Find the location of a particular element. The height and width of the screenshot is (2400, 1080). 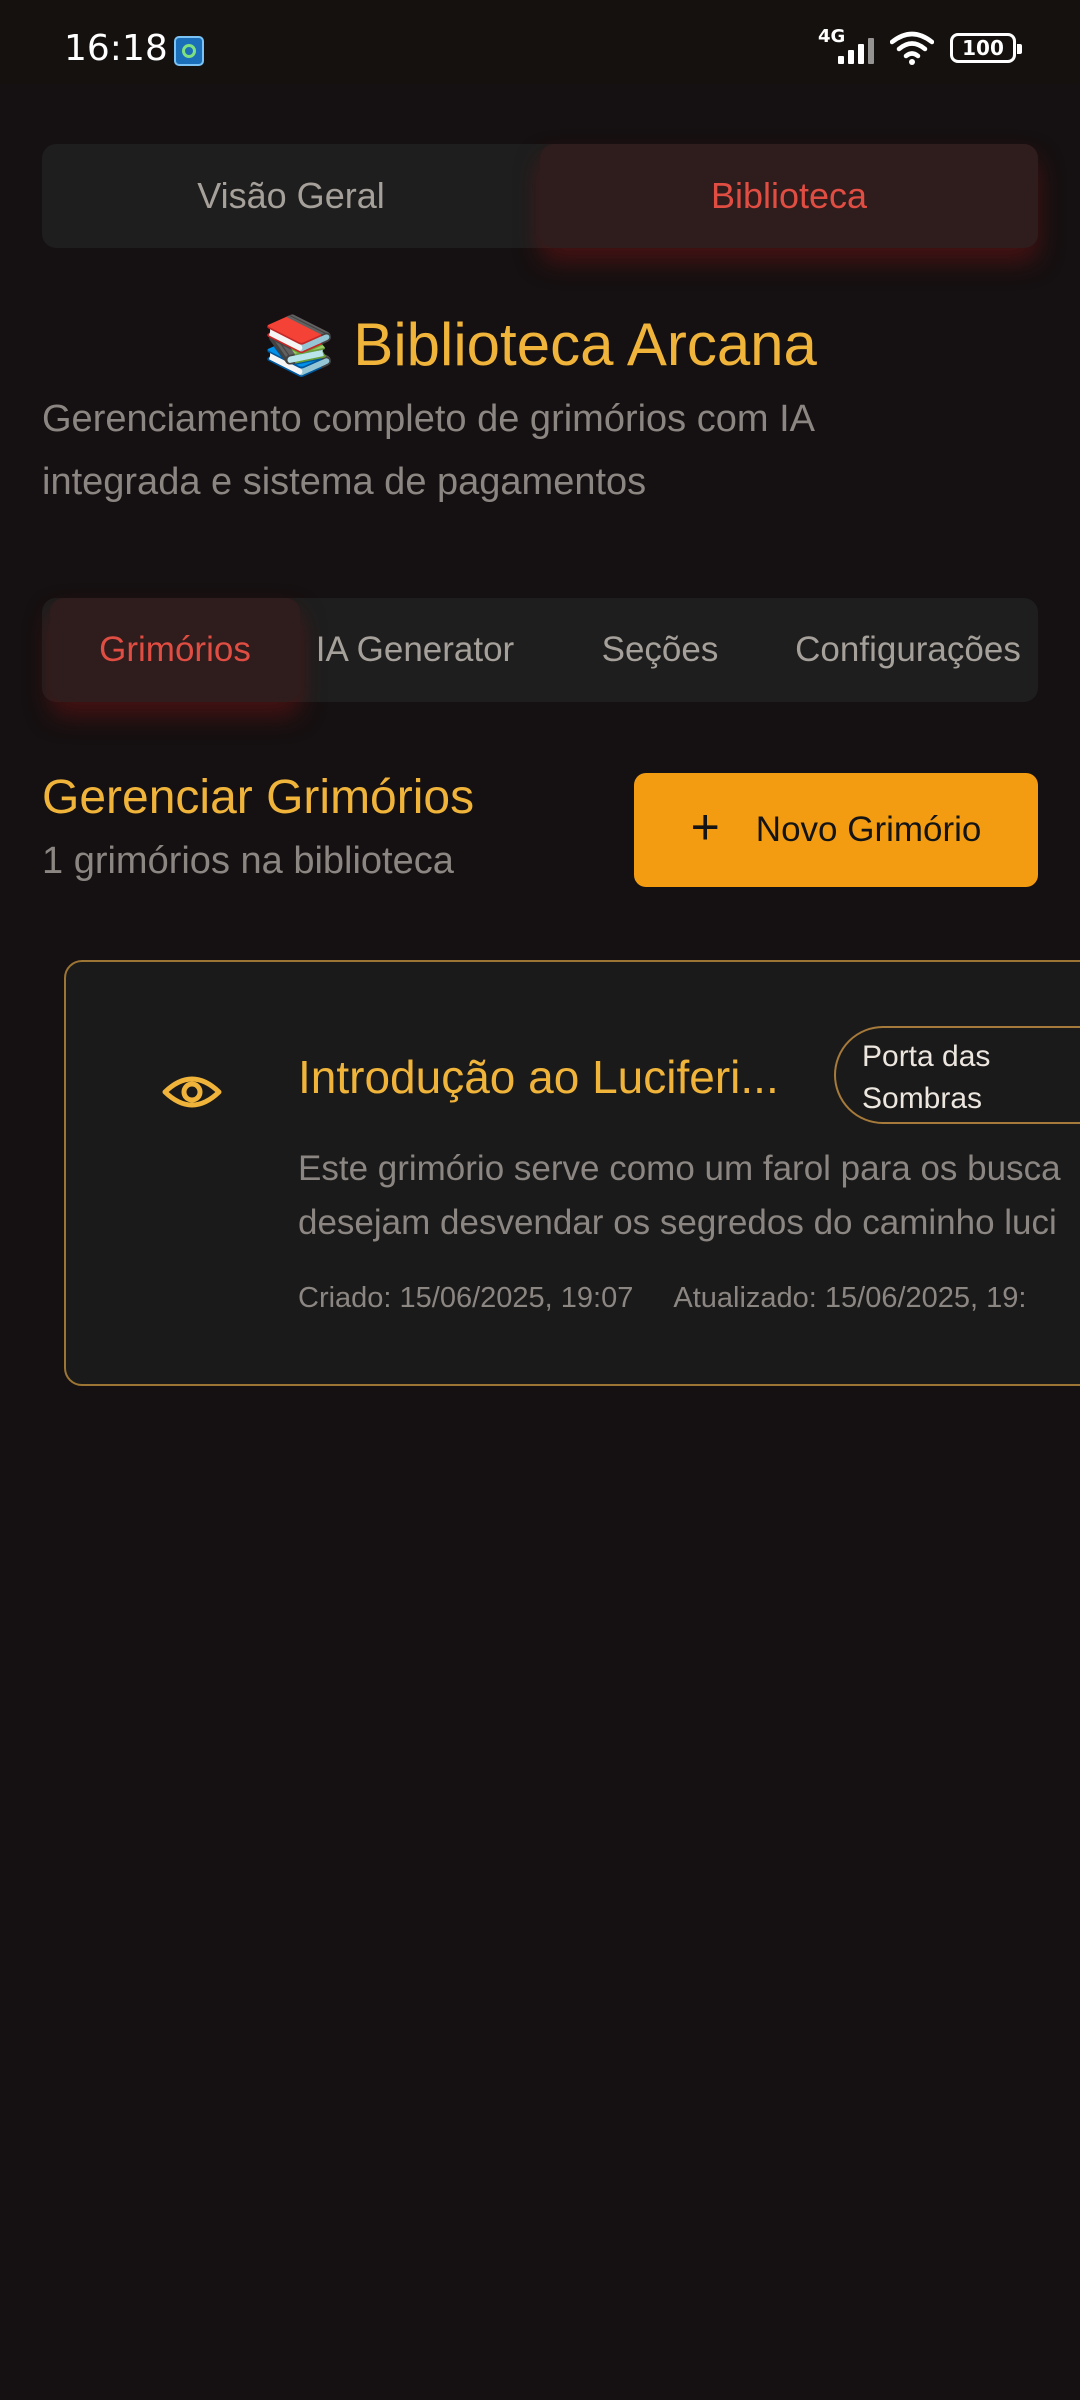

page-title-text: Biblioteca Arcana is located at coordinates (585, 344).